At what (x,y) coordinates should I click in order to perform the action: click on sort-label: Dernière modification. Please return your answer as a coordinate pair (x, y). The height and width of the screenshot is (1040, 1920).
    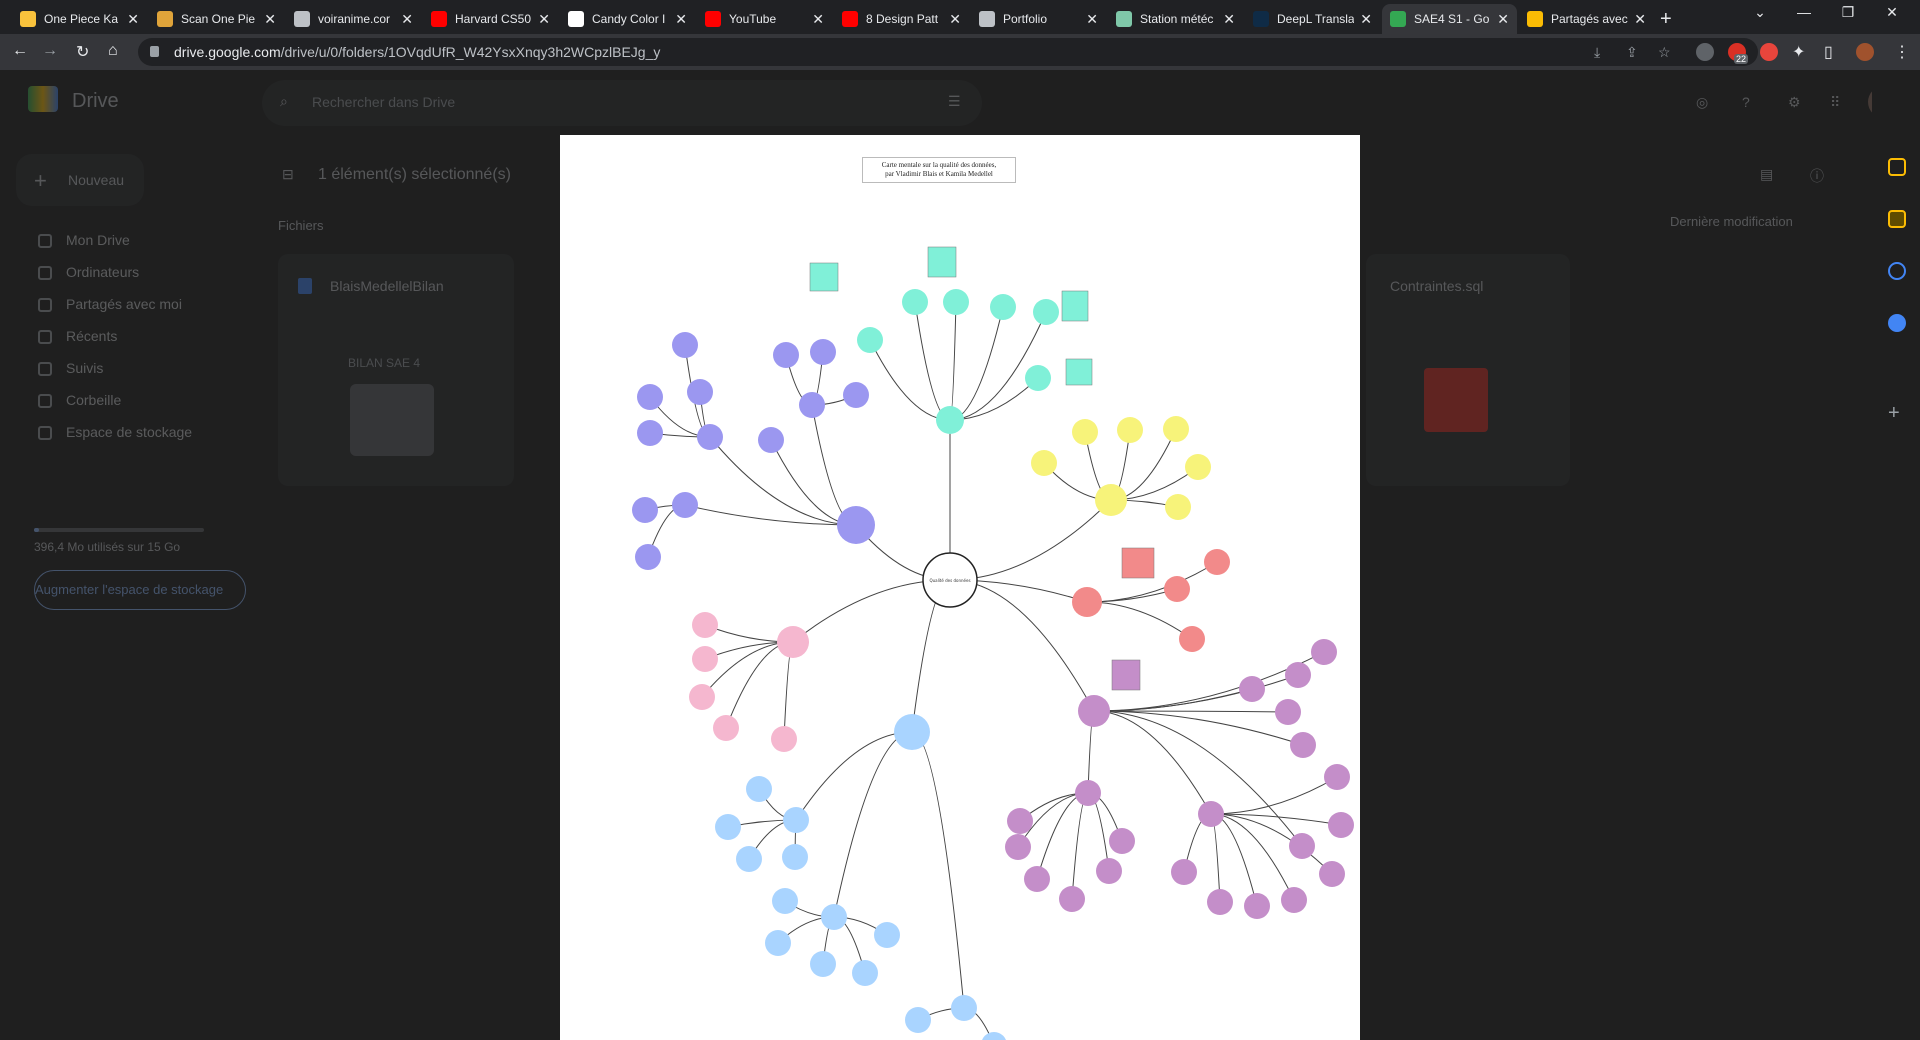
    Looking at the image, I should click on (1731, 221).